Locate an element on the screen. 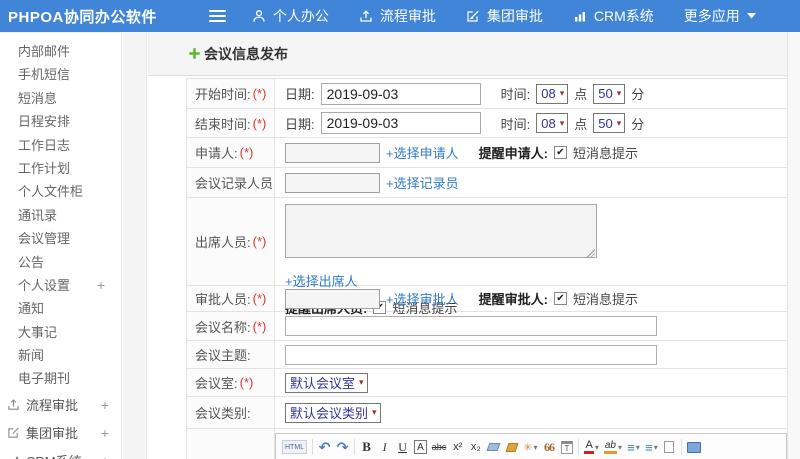 The height and width of the screenshot is (459, 800). applicant-input is located at coordinates (332, 152).